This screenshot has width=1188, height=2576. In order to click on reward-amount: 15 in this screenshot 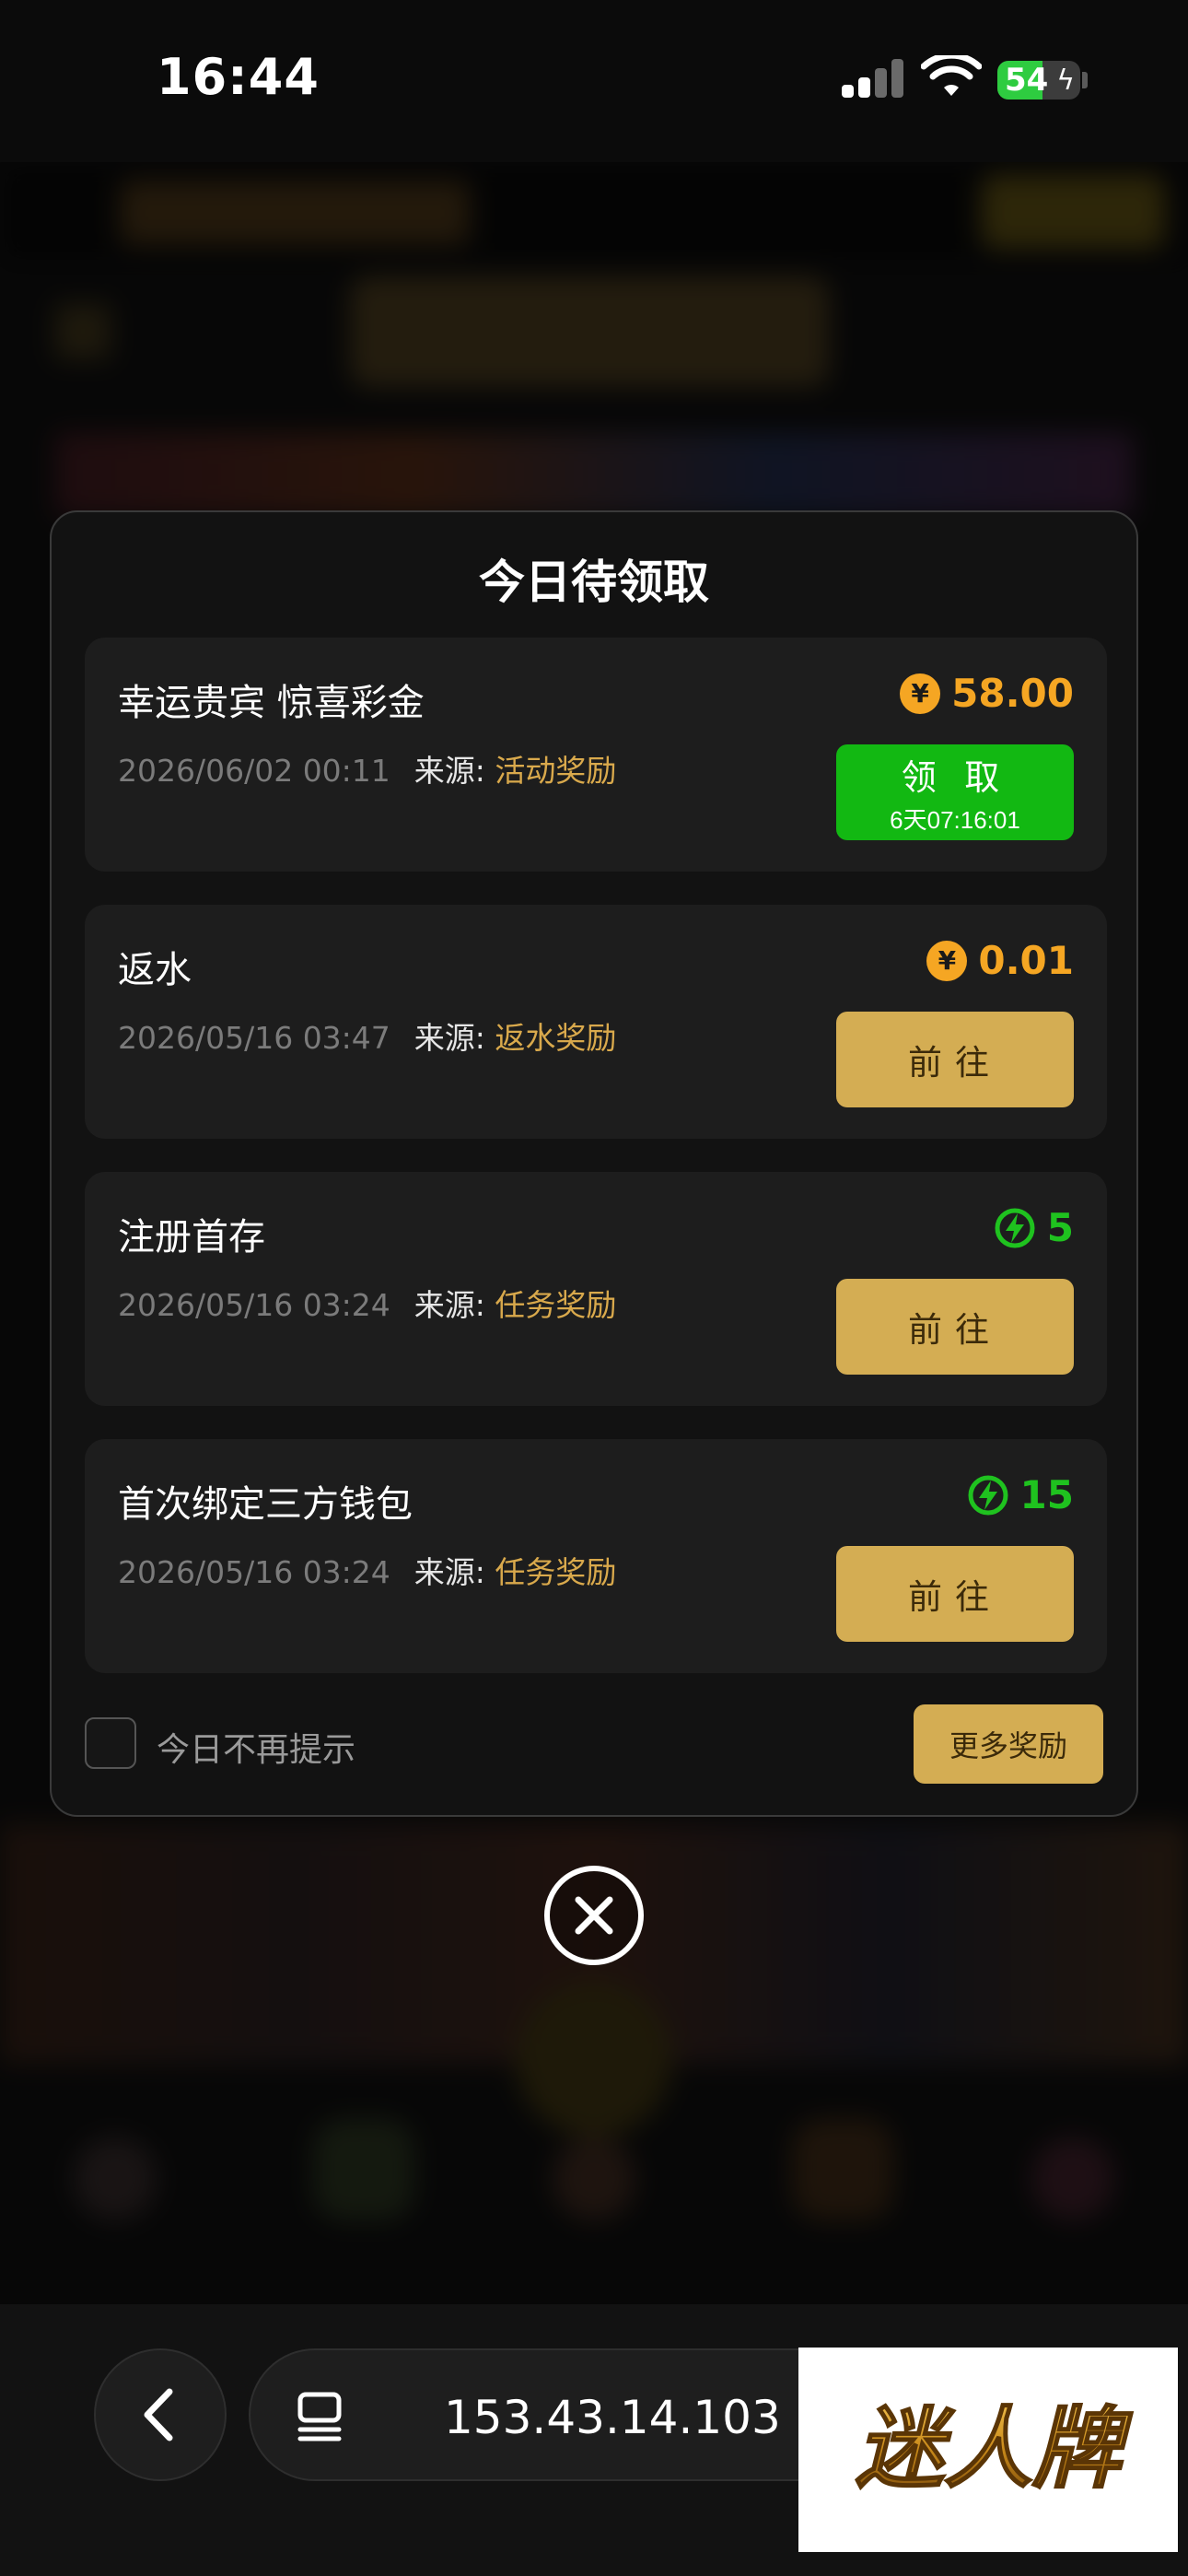, I will do `click(1020, 1494)`.